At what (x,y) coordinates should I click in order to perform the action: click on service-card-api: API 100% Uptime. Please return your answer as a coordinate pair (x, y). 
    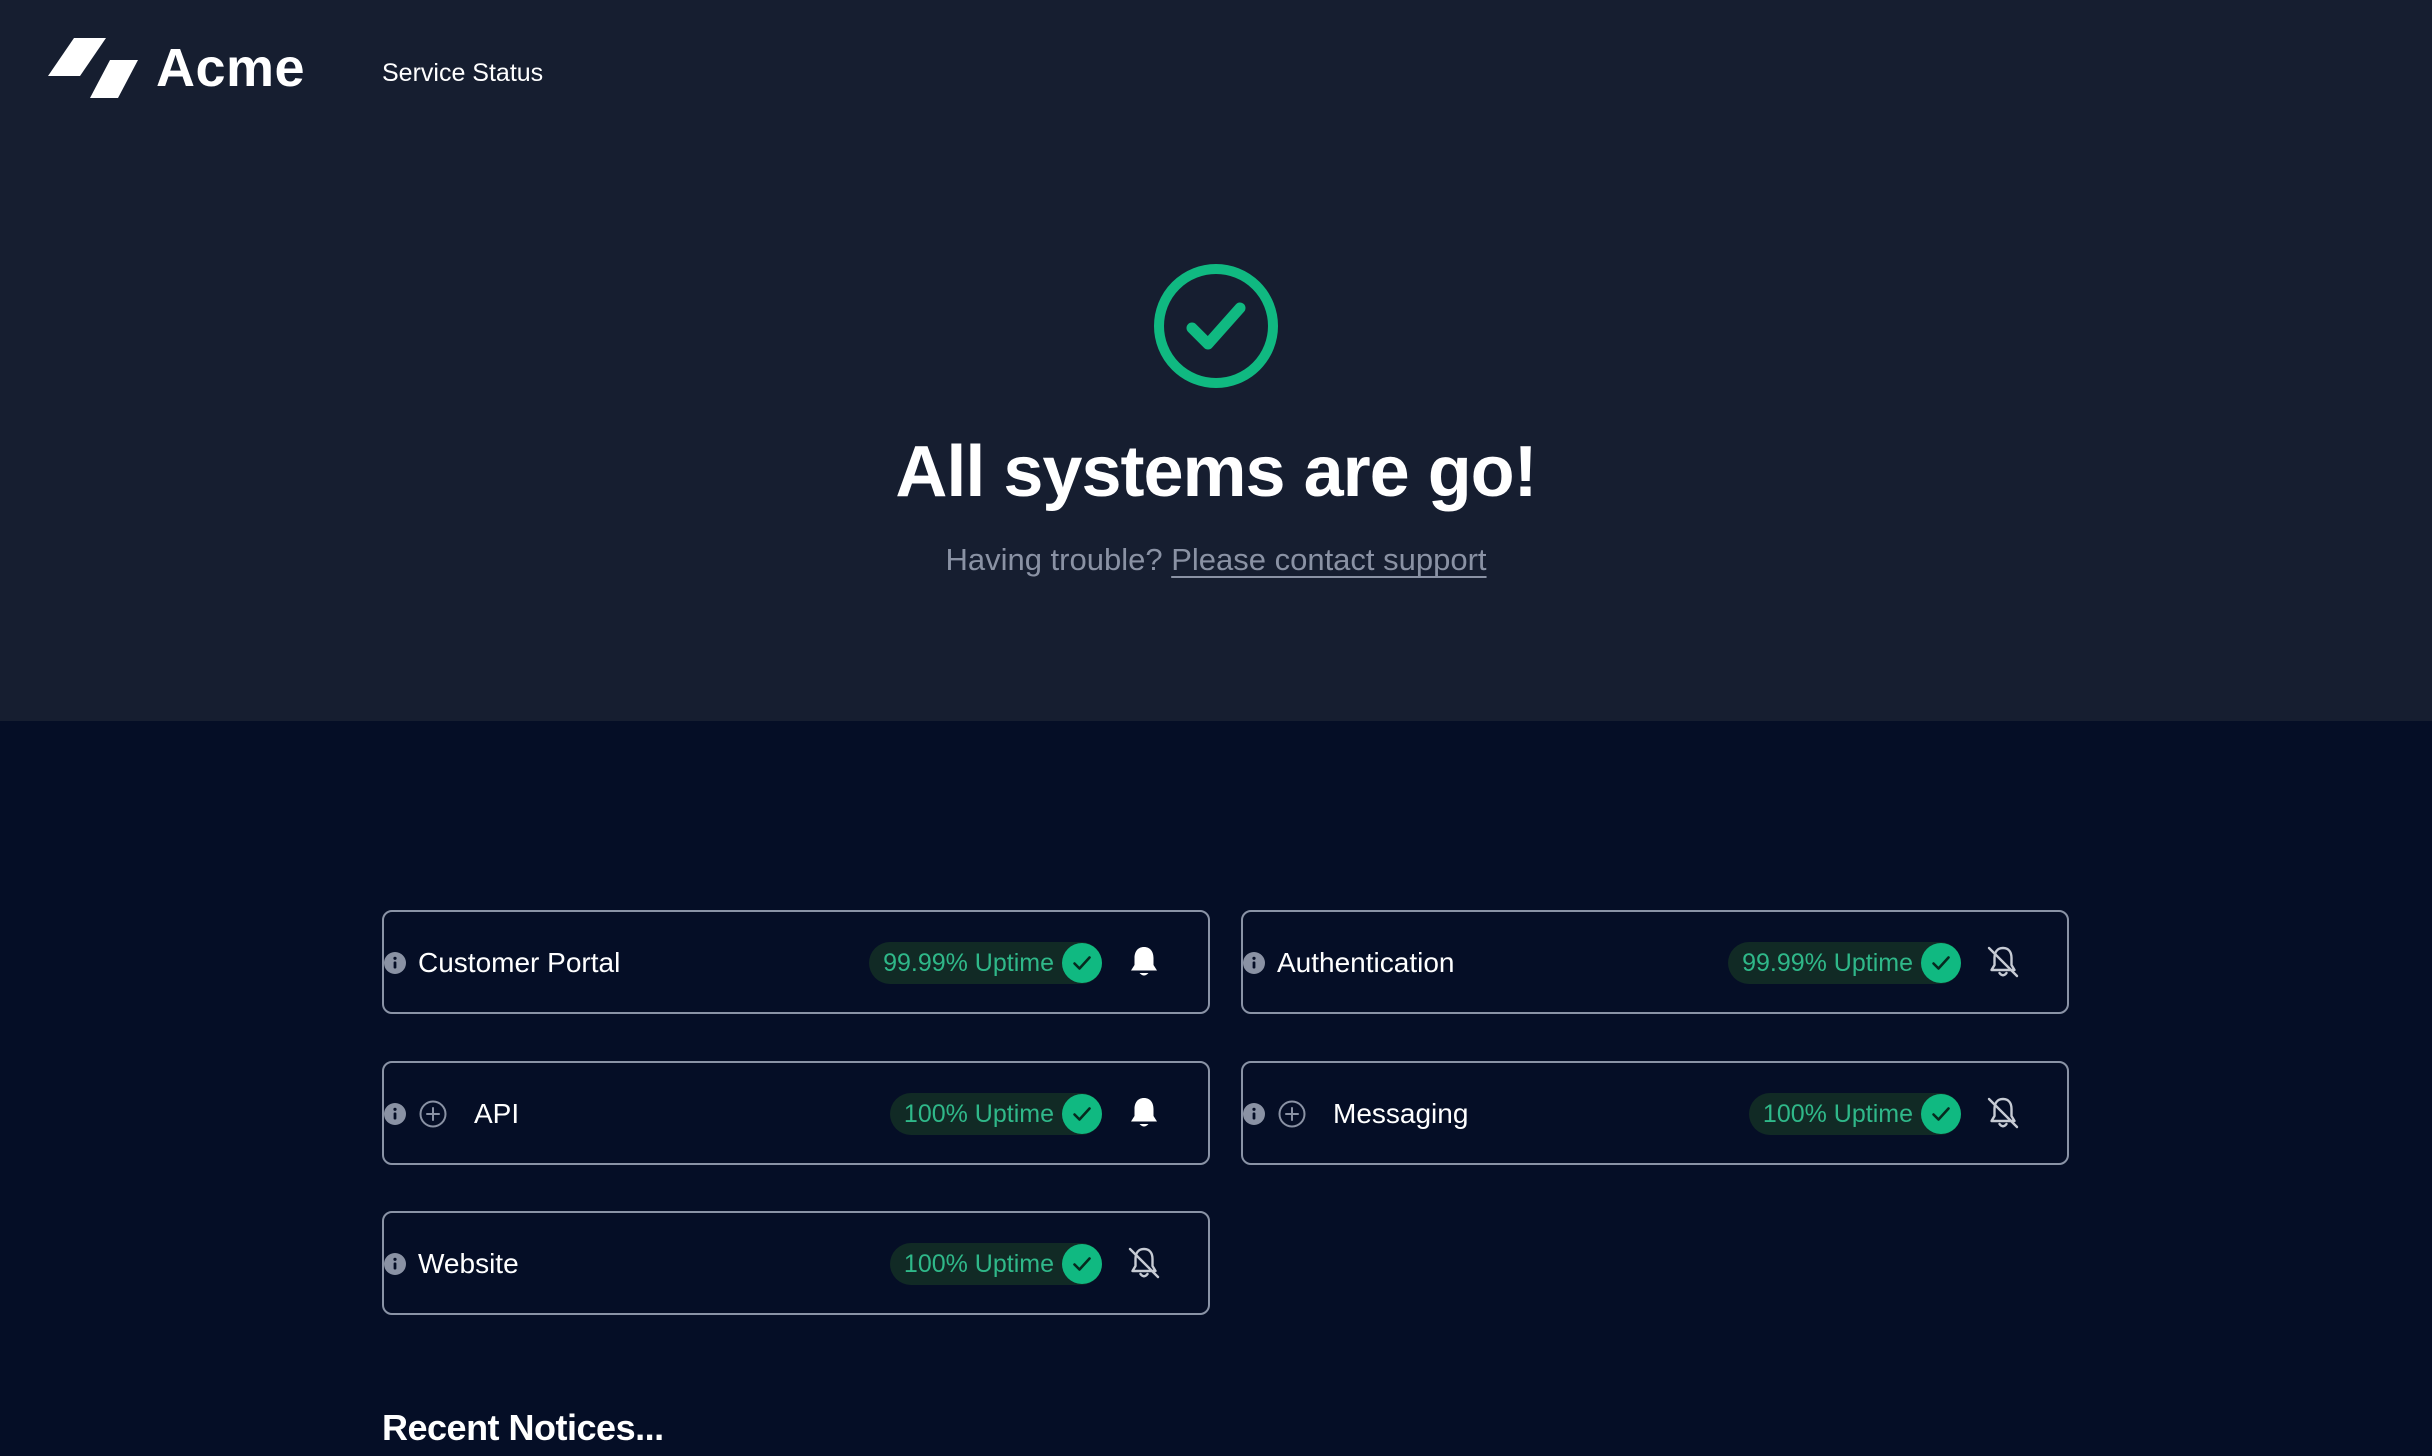
    Looking at the image, I should click on (796, 1113).